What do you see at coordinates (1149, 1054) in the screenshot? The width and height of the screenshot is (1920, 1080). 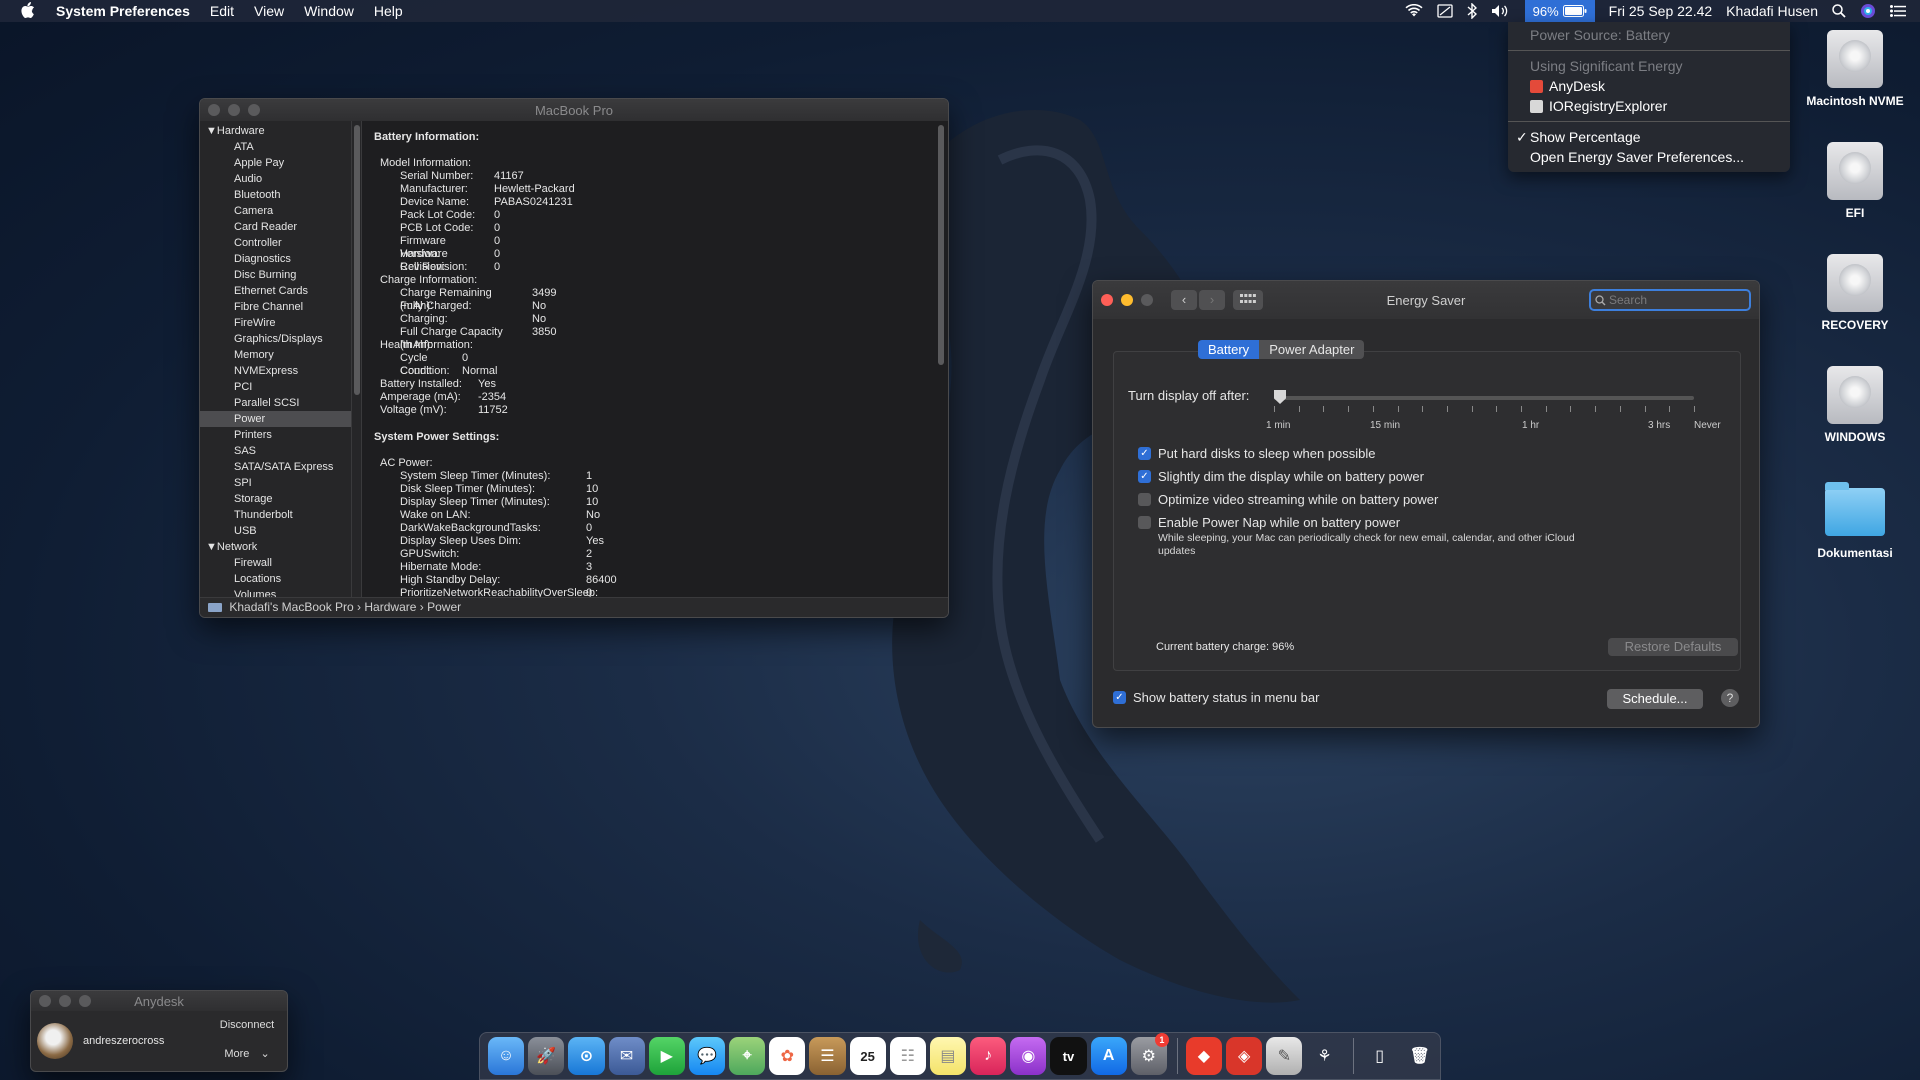 I see `system-preferences-icon: ⚙ 1` at bounding box center [1149, 1054].